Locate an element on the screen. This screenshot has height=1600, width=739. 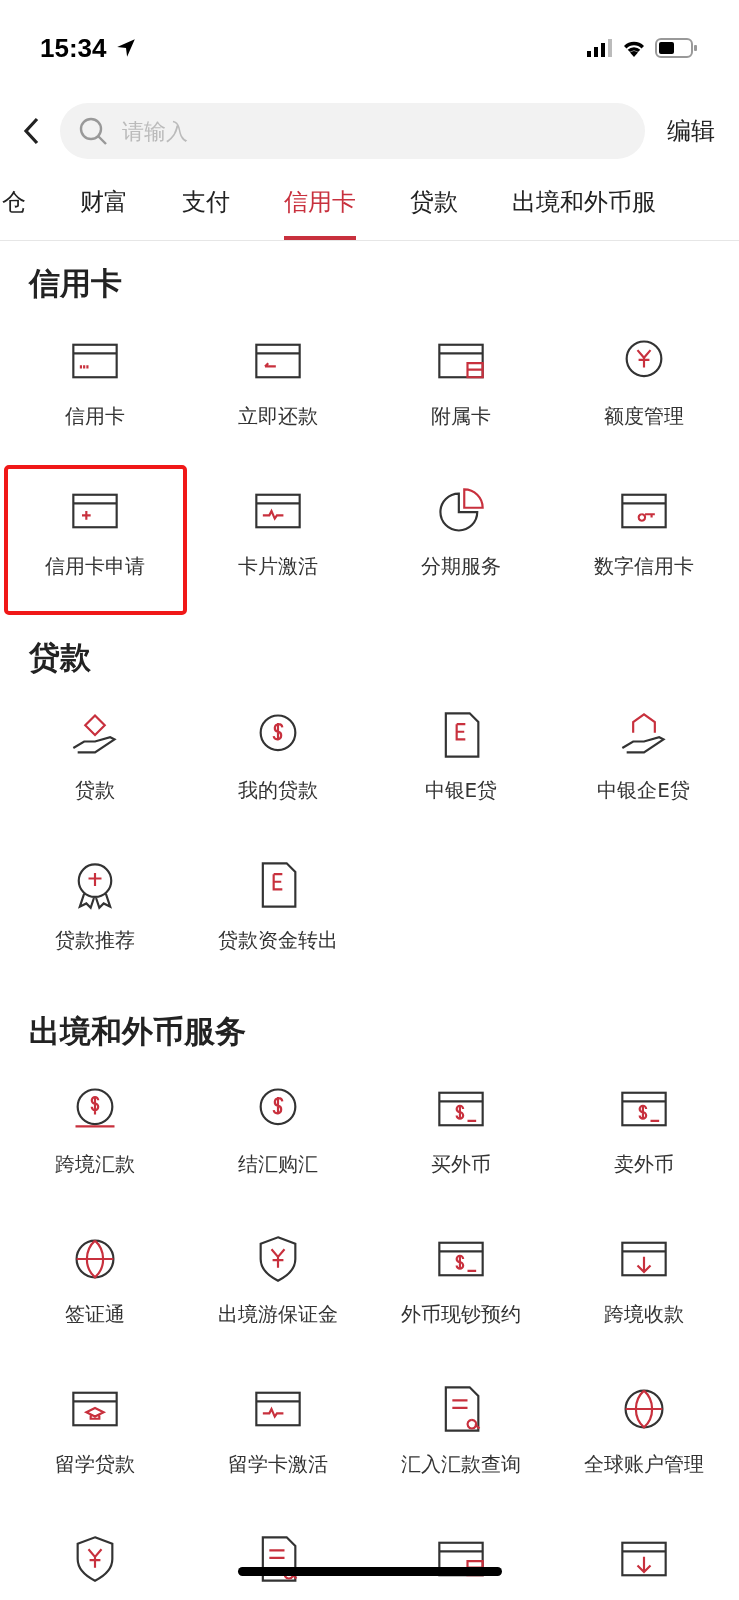
service-label: 卖外币 is located at coordinates (643, 1164).